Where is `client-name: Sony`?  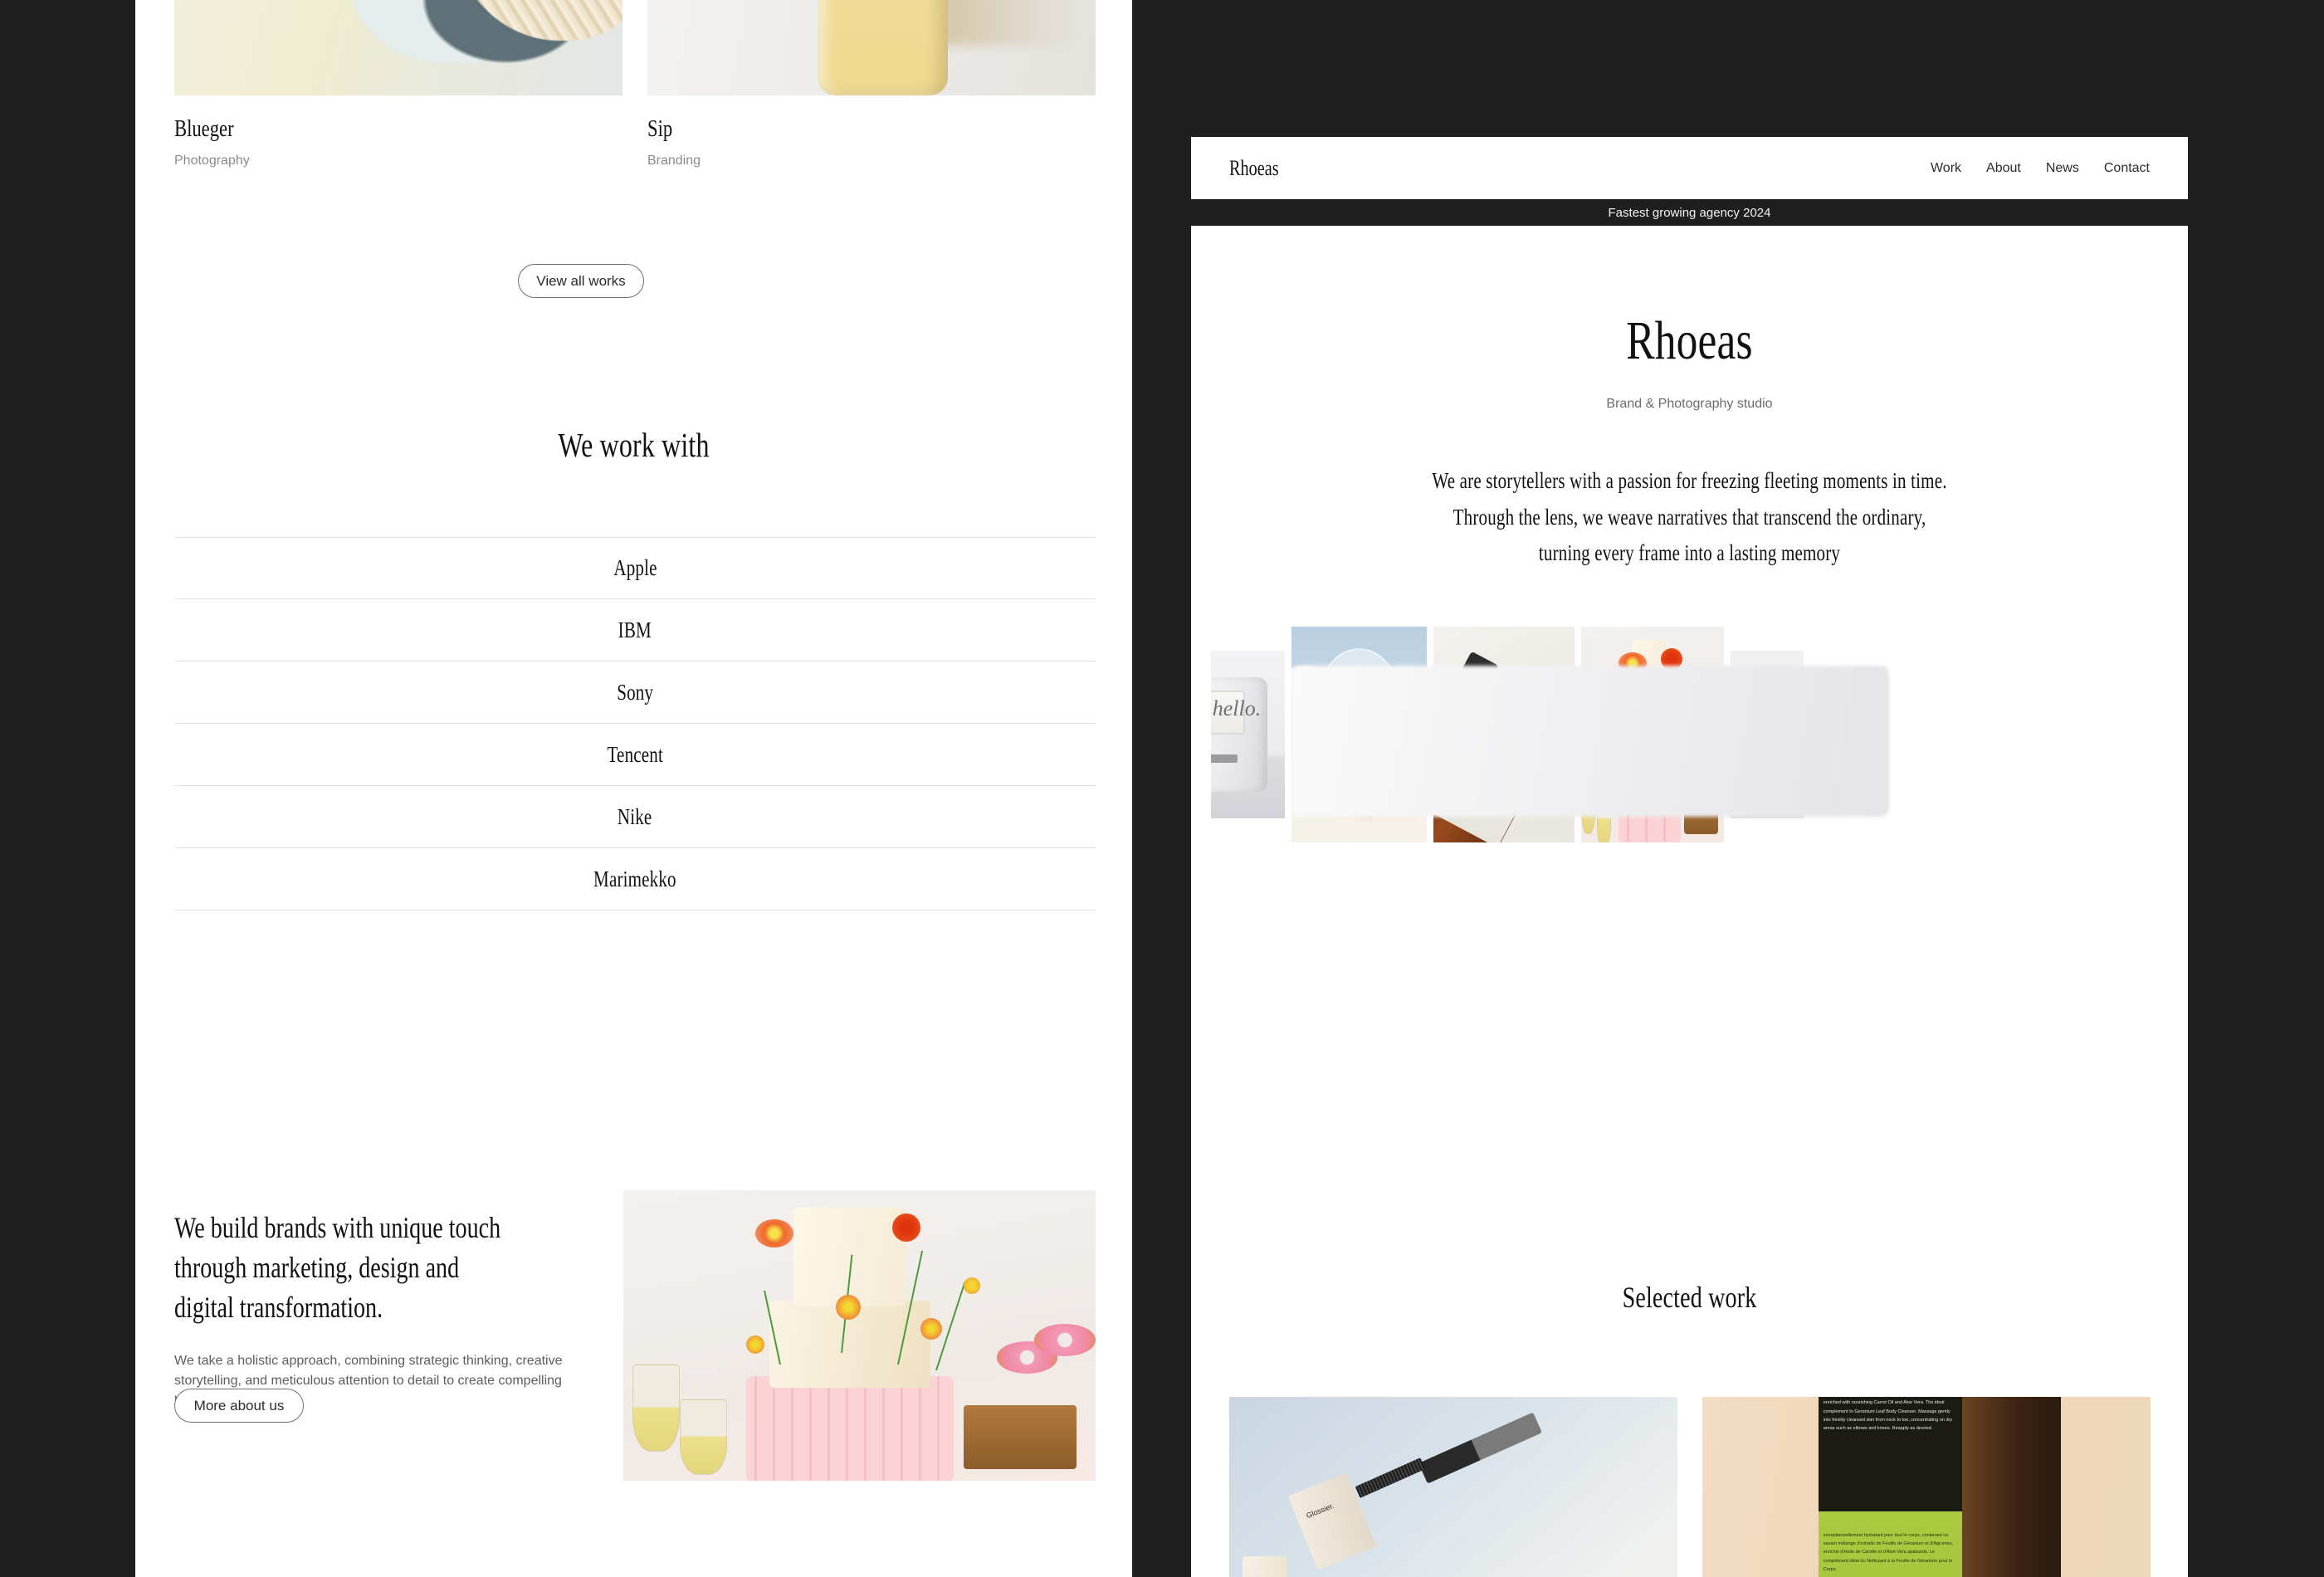 client-name: Sony is located at coordinates (635, 692).